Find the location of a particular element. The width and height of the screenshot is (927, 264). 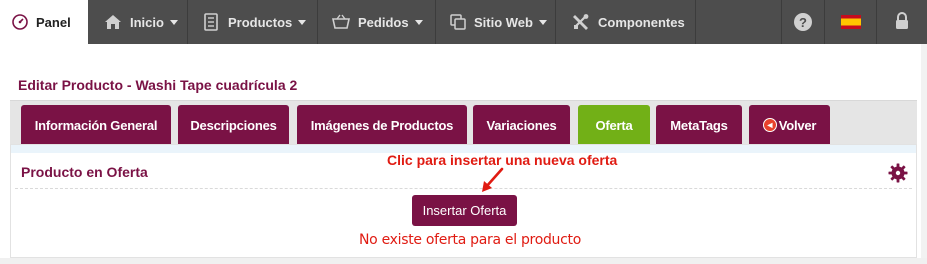

tab-label: Imágenes de Productos is located at coordinates (382, 125).